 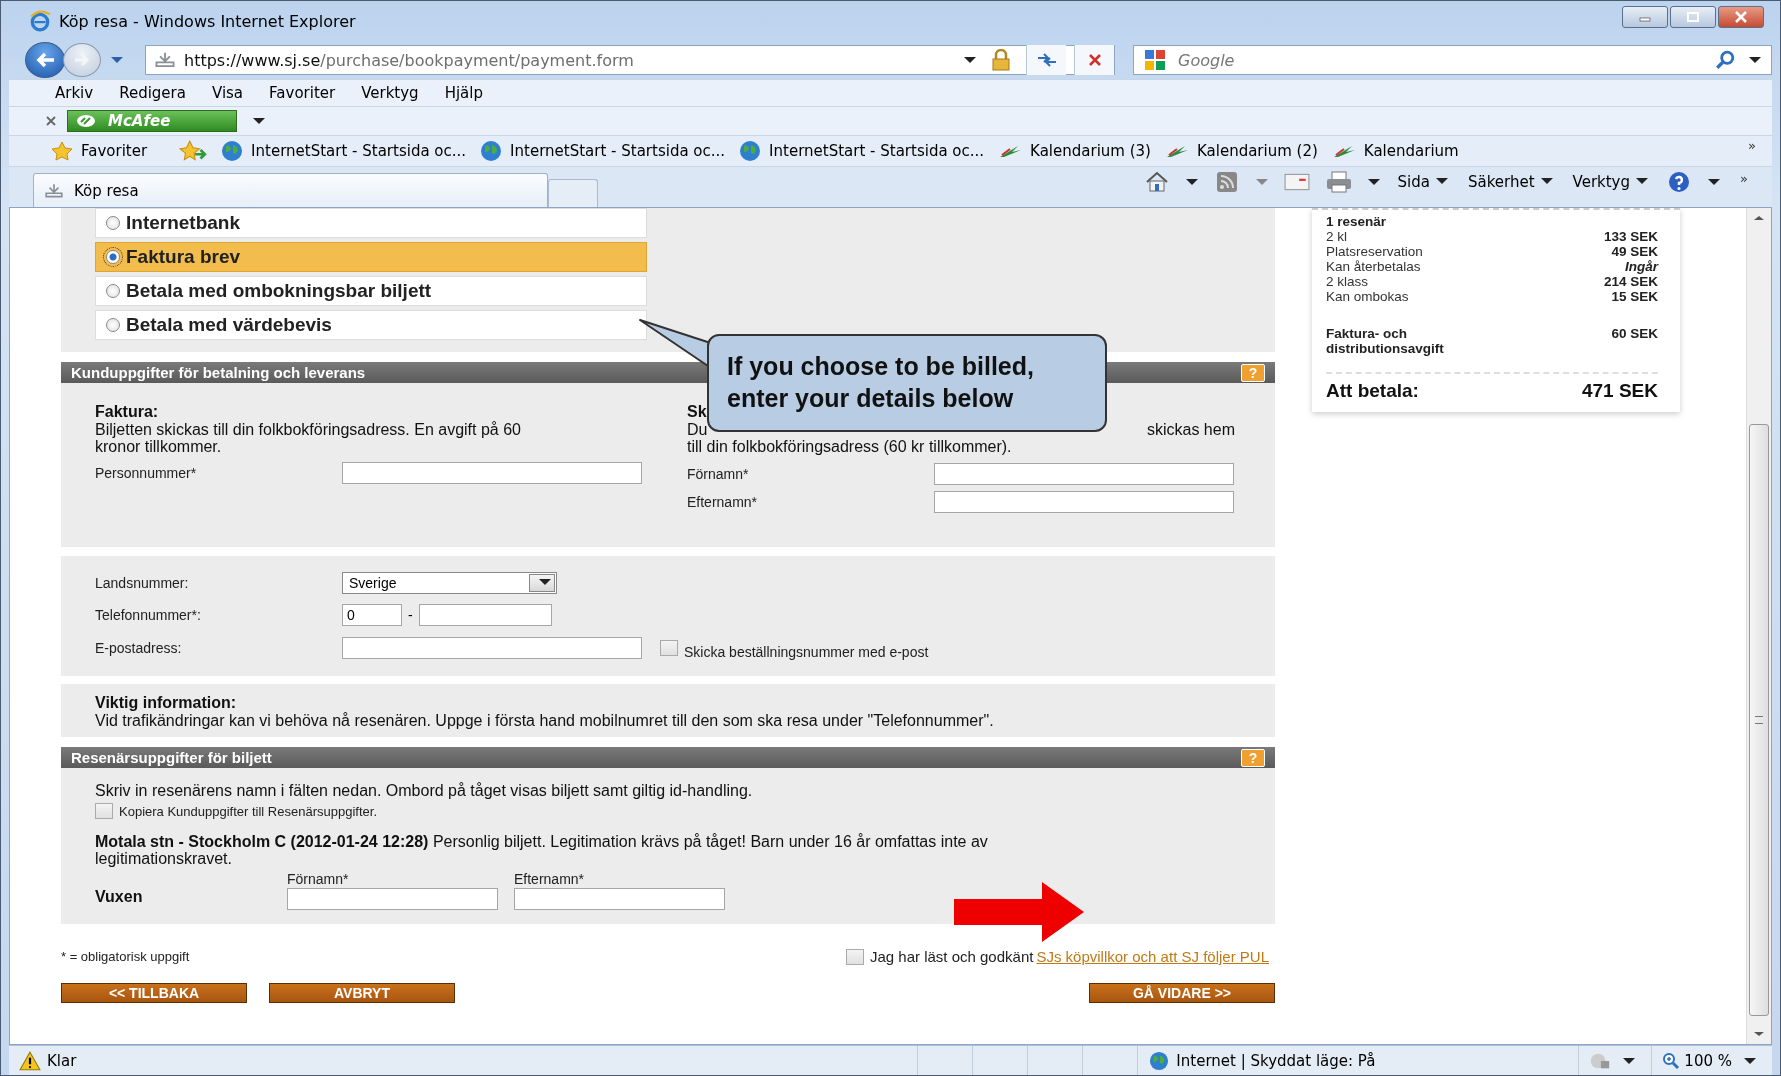 What do you see at coordinates (1645, 17) in the screenshot?
I see `minimize-button` at bounding box center [1645, 17].